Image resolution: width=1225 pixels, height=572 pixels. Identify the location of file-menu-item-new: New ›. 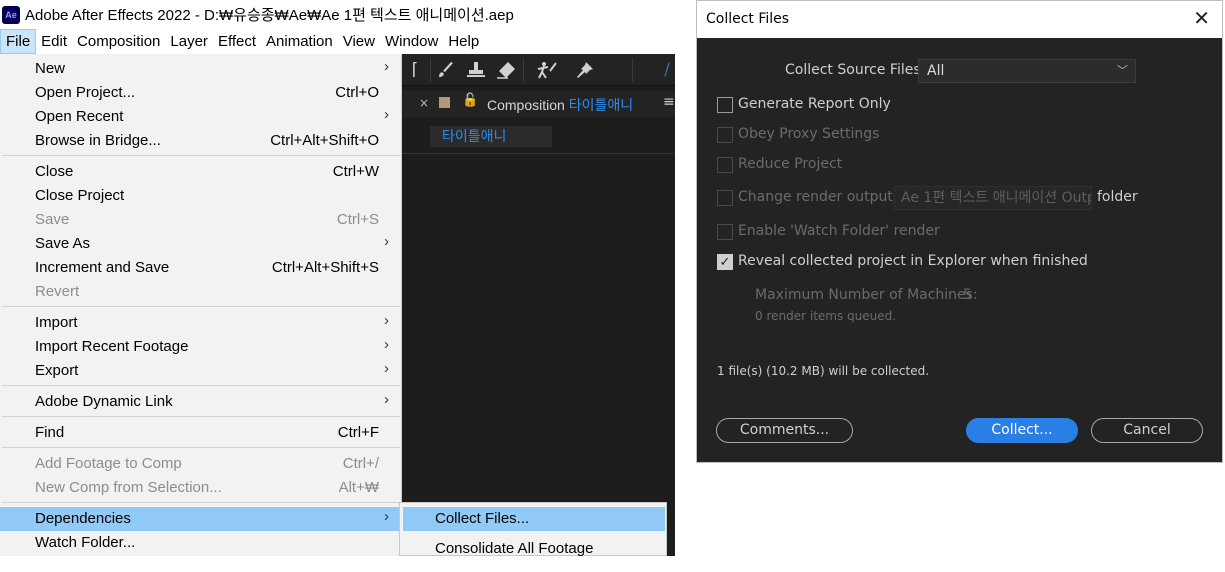
(200, 69).